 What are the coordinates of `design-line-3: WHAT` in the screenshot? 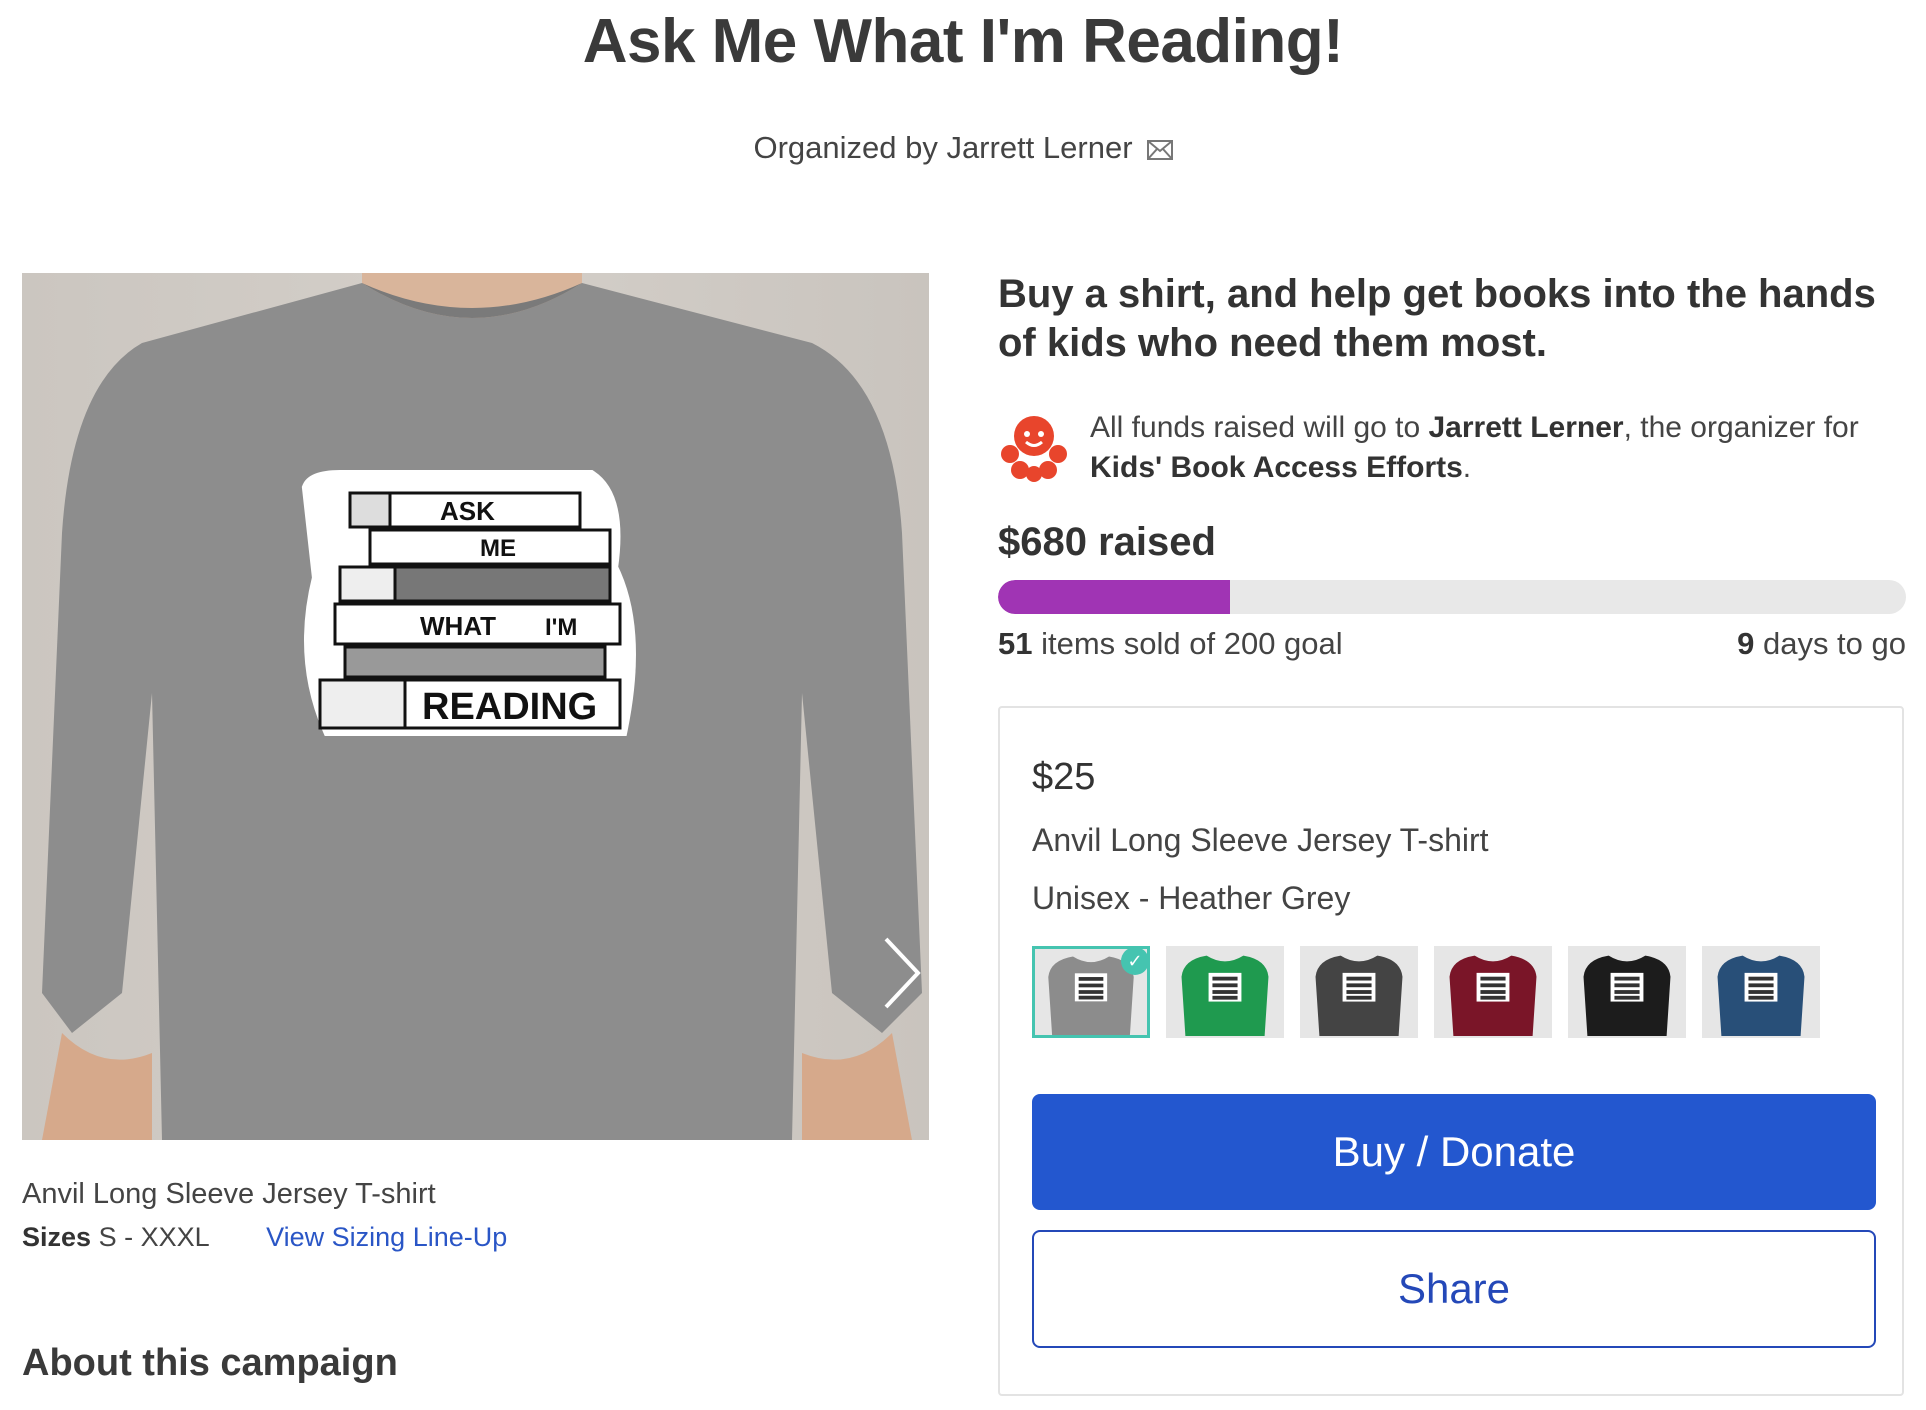 It's located at (458, 626).